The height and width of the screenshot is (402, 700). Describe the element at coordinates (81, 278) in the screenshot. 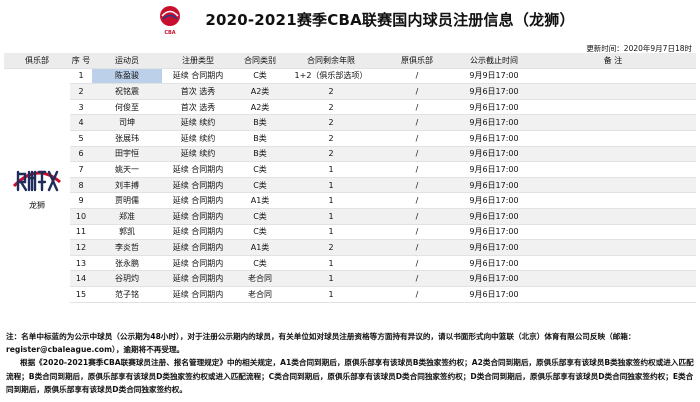

I see `cell-number: 14` at that location.